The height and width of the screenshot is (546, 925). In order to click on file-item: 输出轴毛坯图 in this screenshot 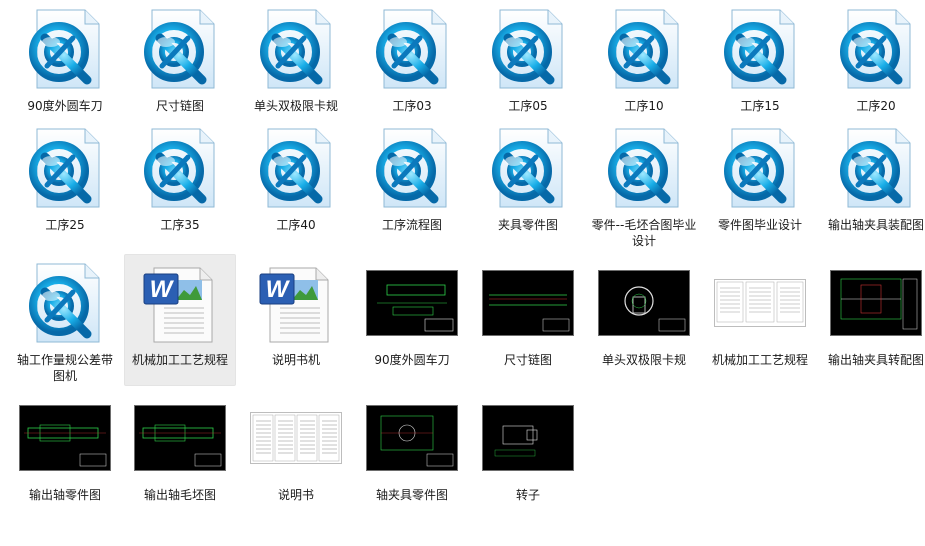, I will do `click(180, 455)`.